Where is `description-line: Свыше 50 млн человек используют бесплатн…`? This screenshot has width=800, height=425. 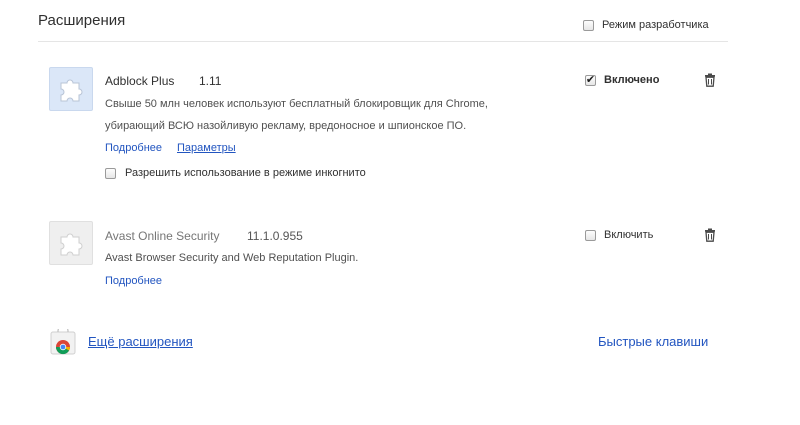
description-line: Свыше 50 млн человек используют бесплатн… is located at coordinates (296, 104).